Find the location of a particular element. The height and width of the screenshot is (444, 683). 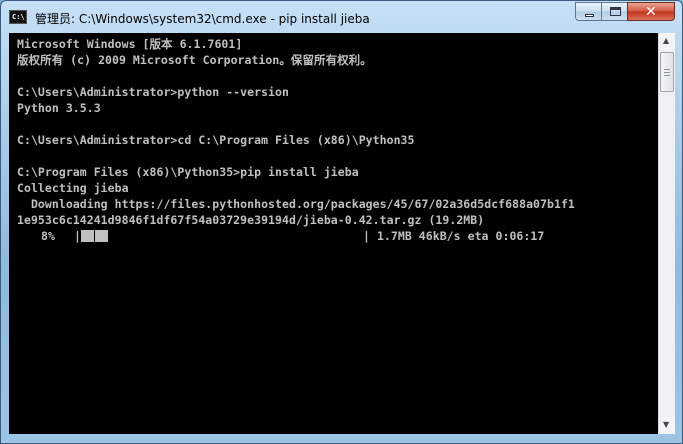

progress-bar-start: | is located at coordinates (77, 236).